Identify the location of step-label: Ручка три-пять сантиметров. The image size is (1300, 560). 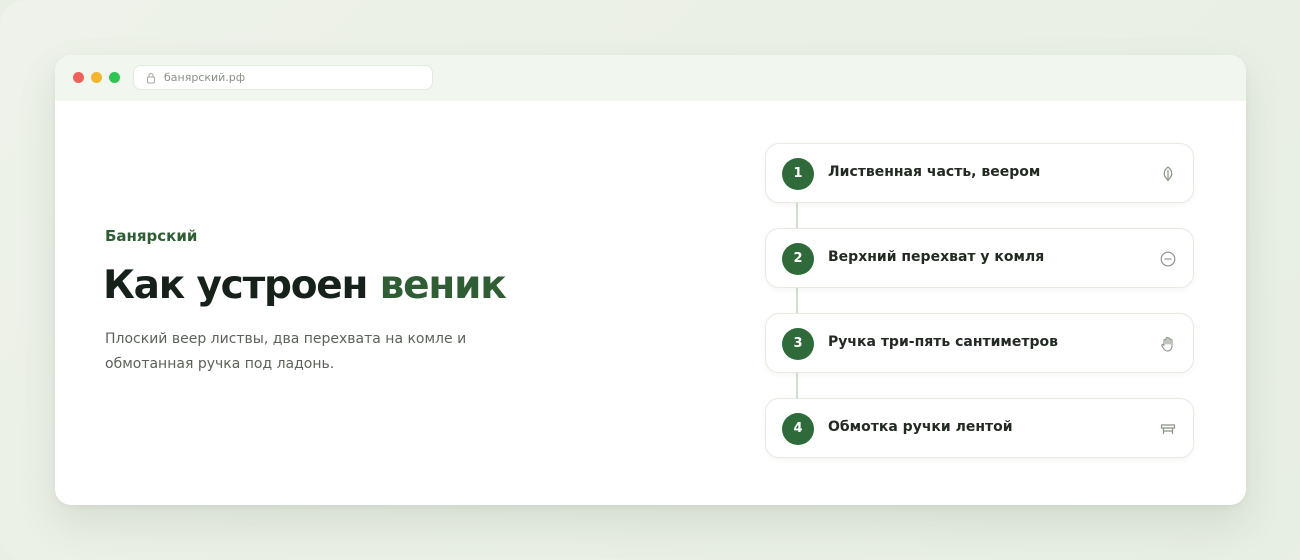
(943, 342).